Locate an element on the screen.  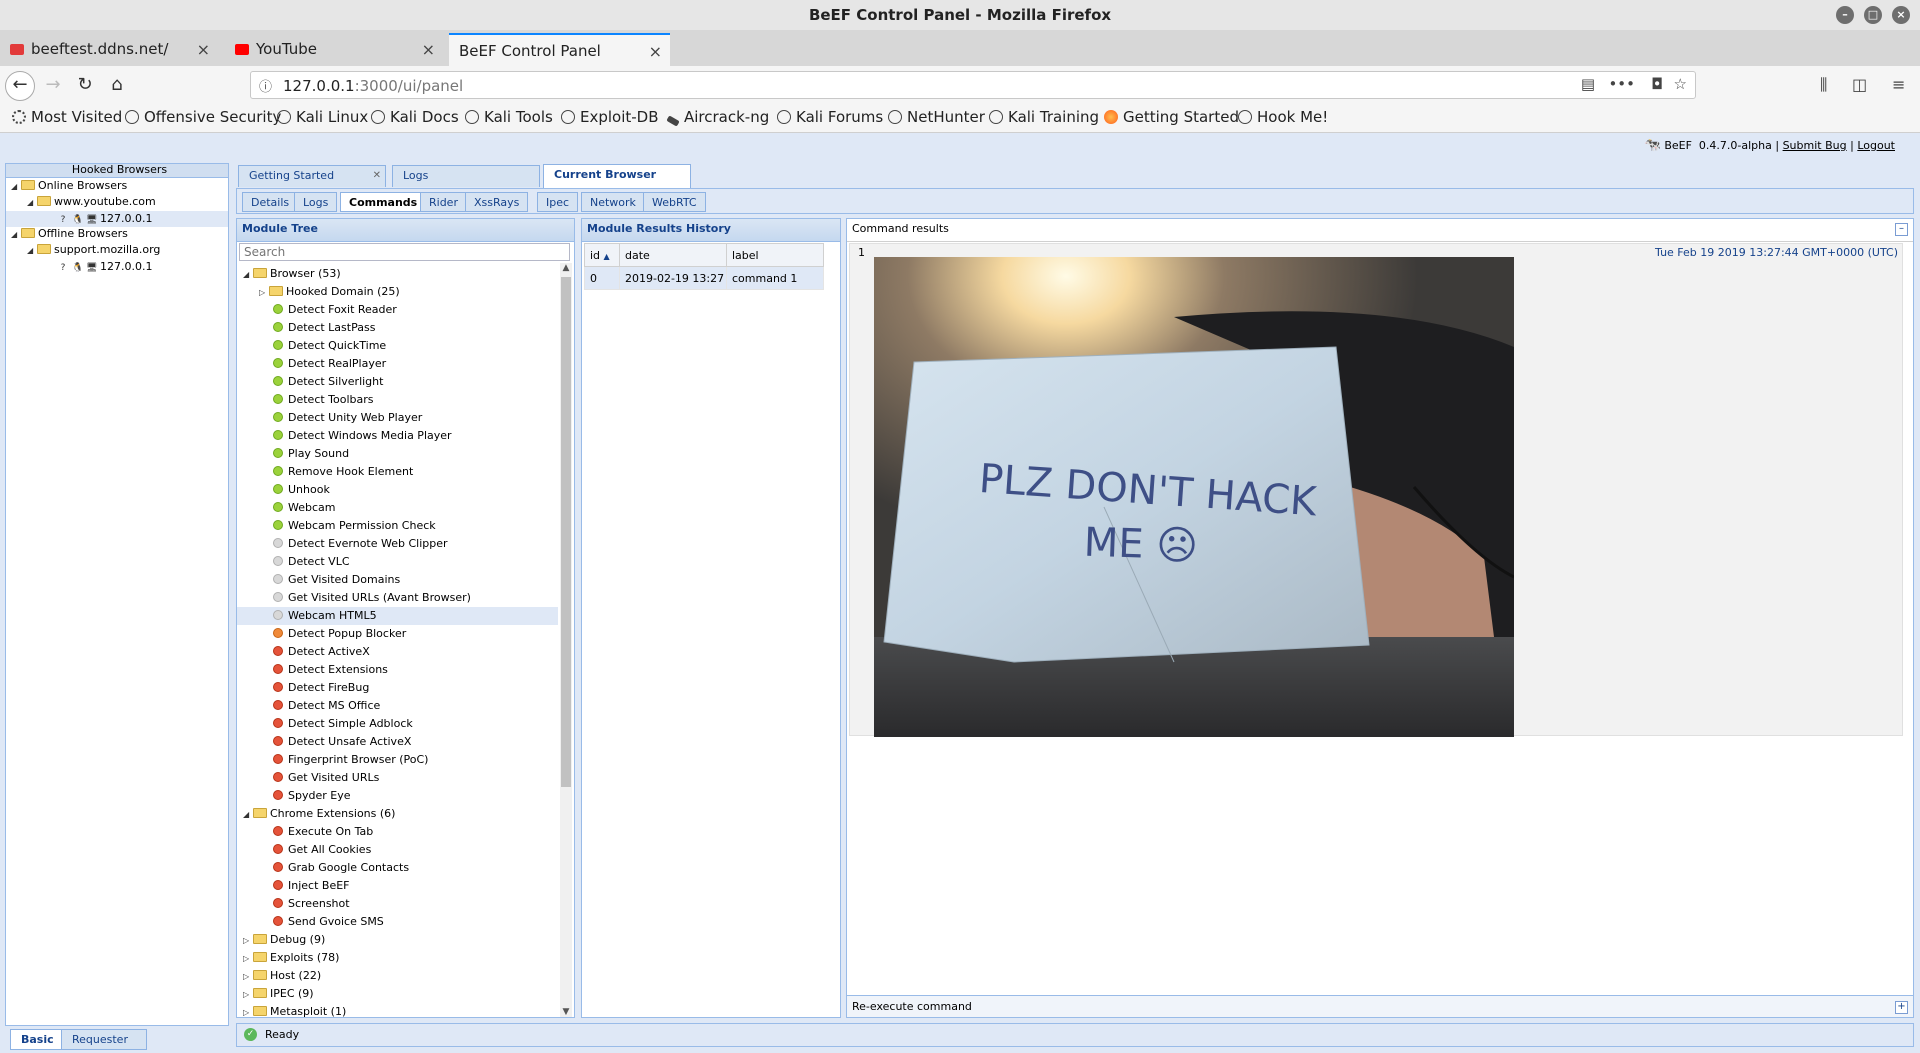
close-icon: × is located at coordinates (1901, 15).